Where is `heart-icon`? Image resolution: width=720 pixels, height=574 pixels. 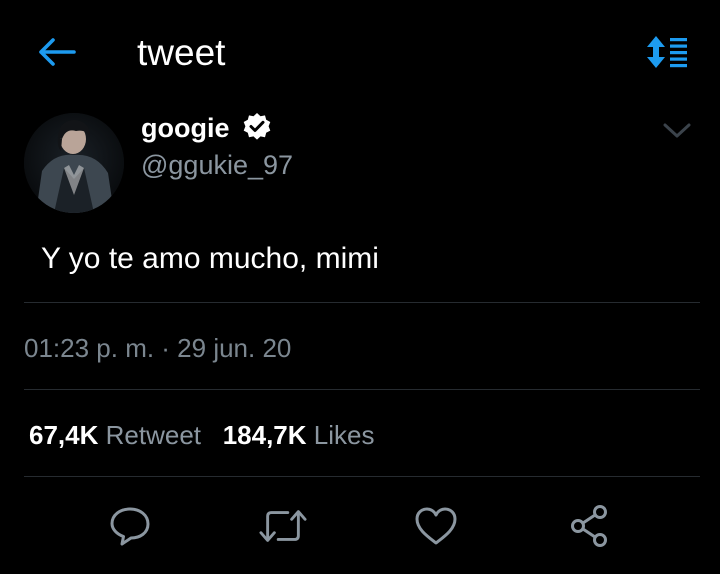
heart-icon is located at coordinates (436, 526).